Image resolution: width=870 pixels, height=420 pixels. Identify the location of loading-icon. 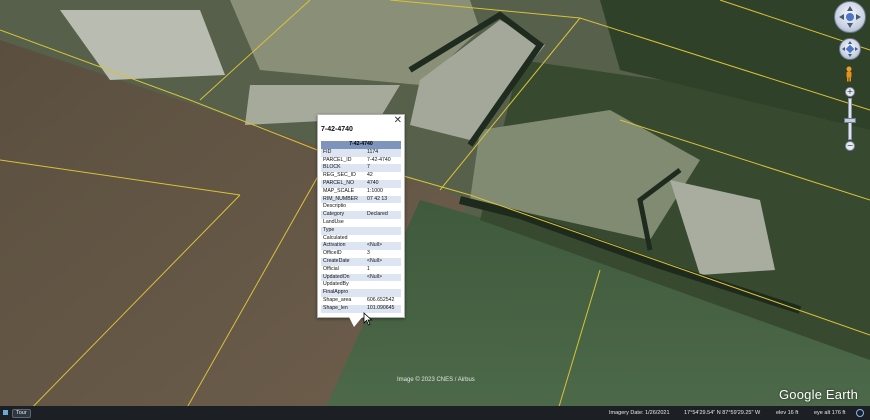
(860, 413).